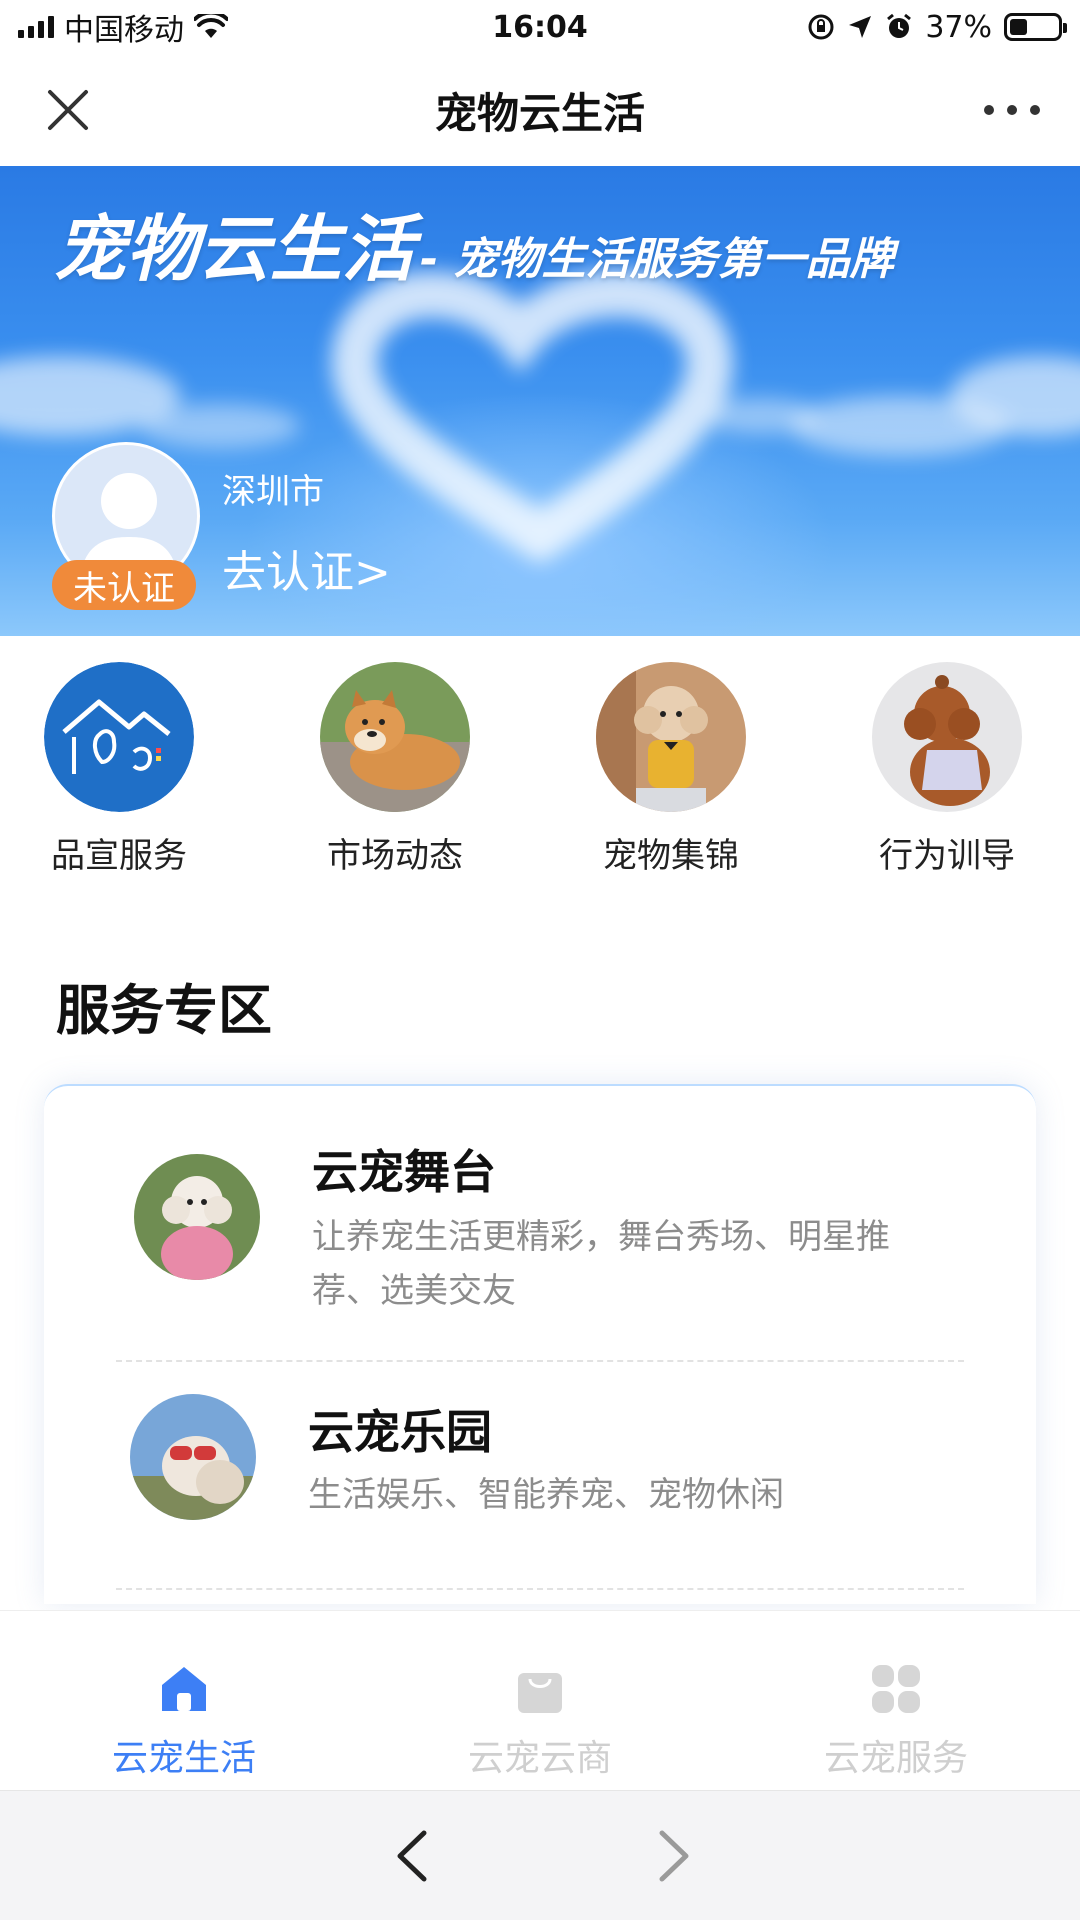 The image size is (1080, 1920). Describe the element at coordinates (415, 1856) in the screenshot. I see `back-arrow-icon` at that location.